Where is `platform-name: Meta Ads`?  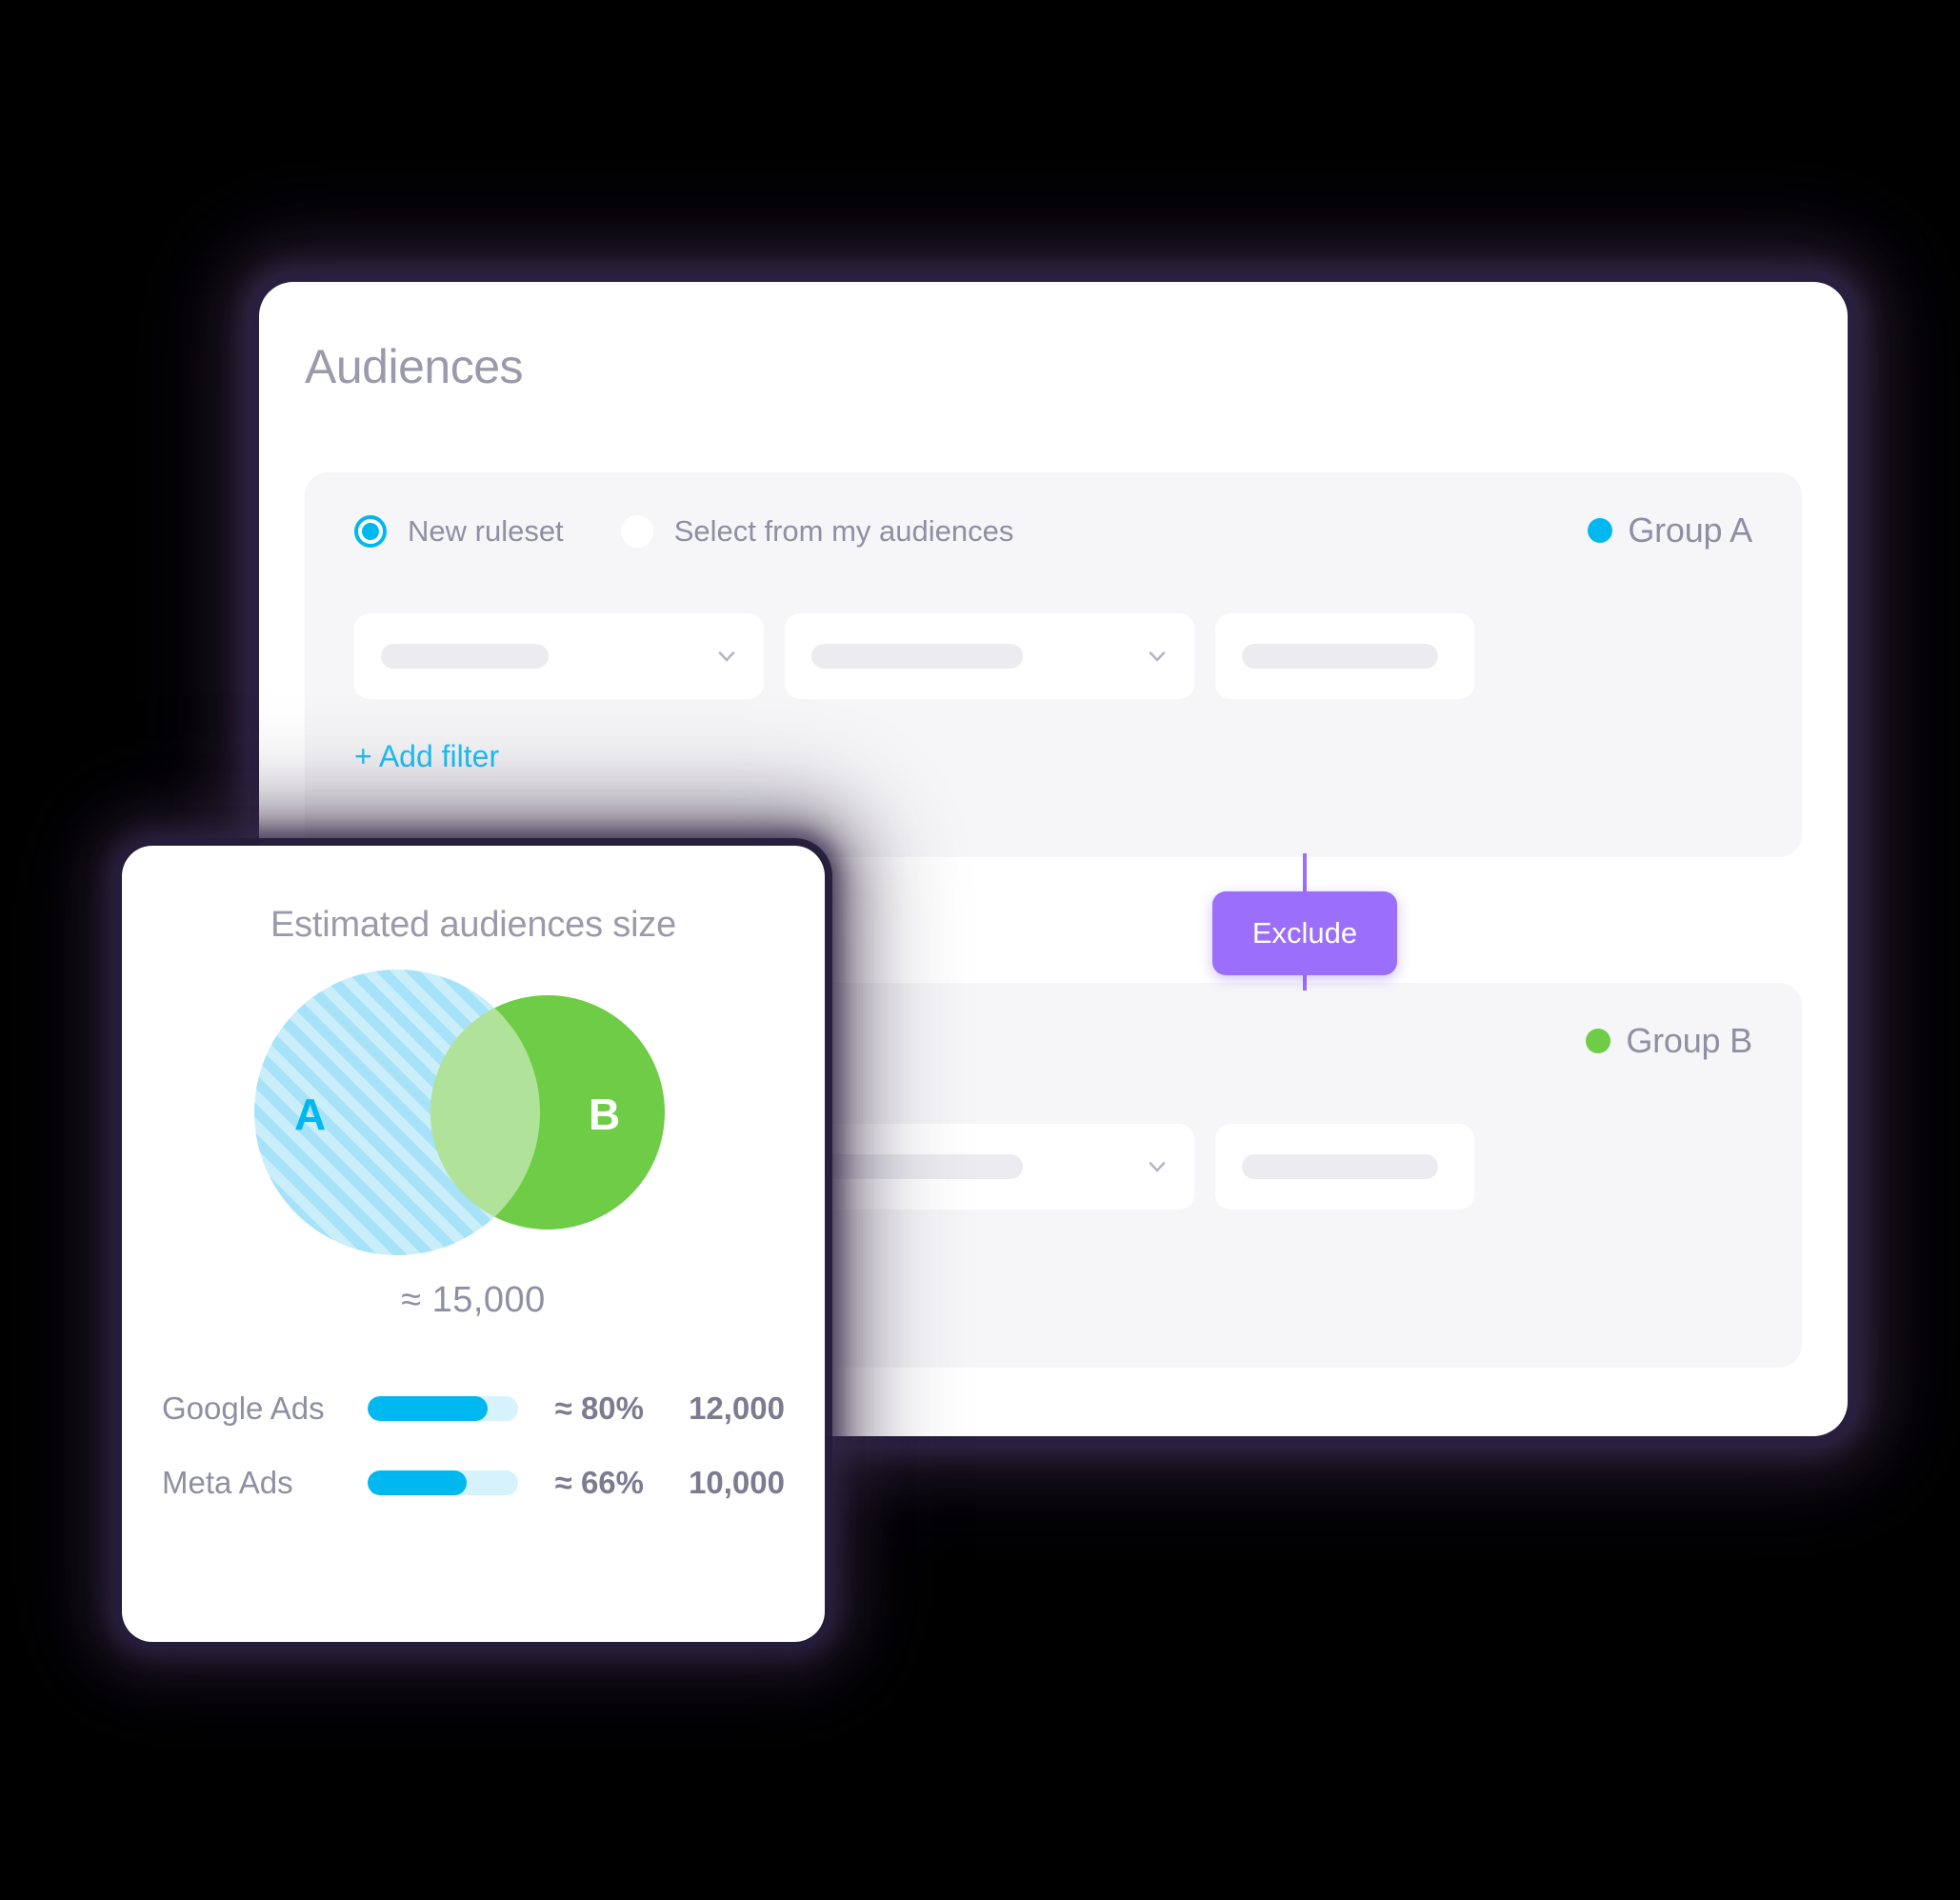 platform-name: Meta Ads is located at coordinates (227, 1482).